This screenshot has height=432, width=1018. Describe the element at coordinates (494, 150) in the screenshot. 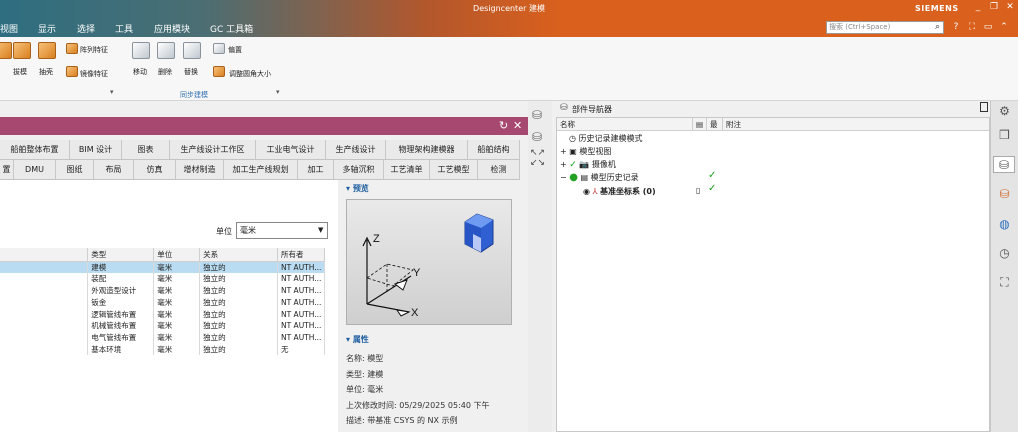

I see `tab-ship-structure: 船舶结构` at that location.